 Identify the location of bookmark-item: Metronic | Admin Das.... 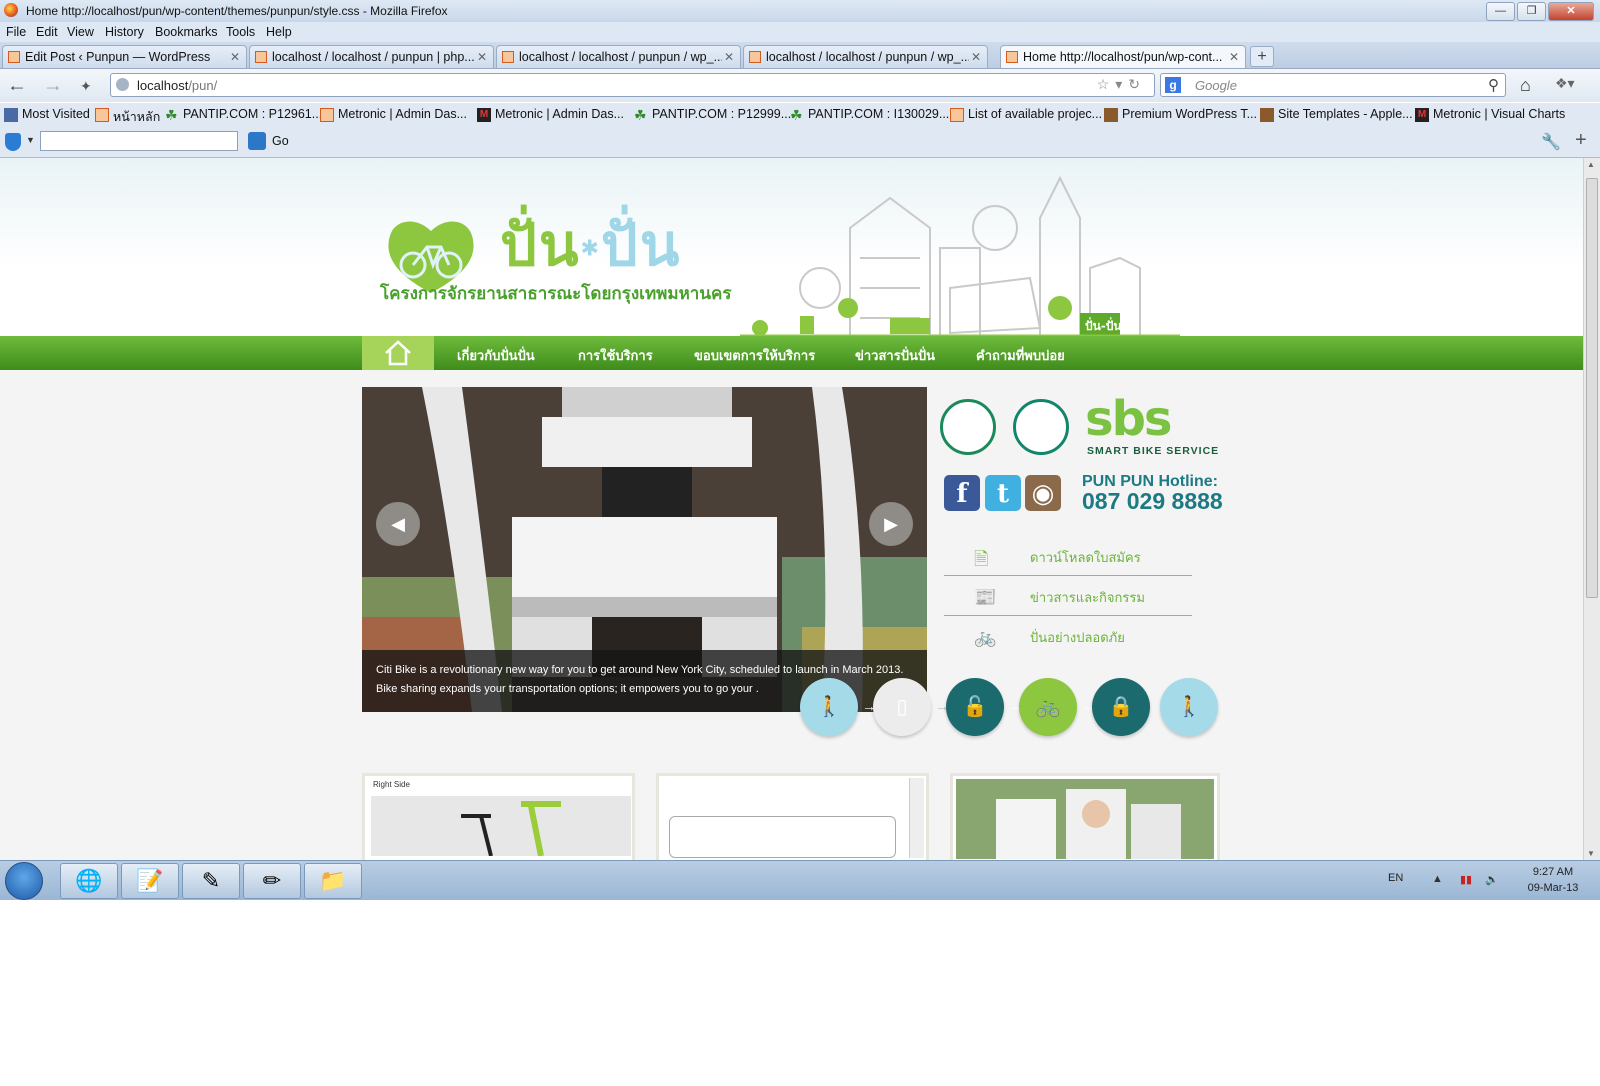
(393, 114).